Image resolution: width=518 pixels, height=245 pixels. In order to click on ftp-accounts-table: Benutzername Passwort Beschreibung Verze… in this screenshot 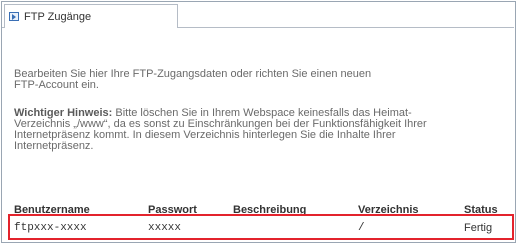, I will do `click(261, 220)`.